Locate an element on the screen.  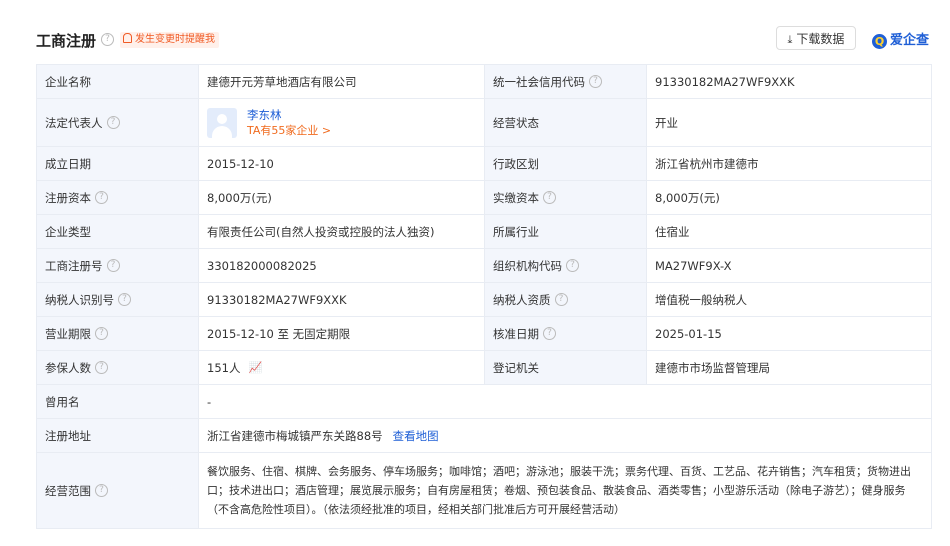
value-biz-term: 2015-12-10 至 无固定期限 is located at coordinates (342, 334).